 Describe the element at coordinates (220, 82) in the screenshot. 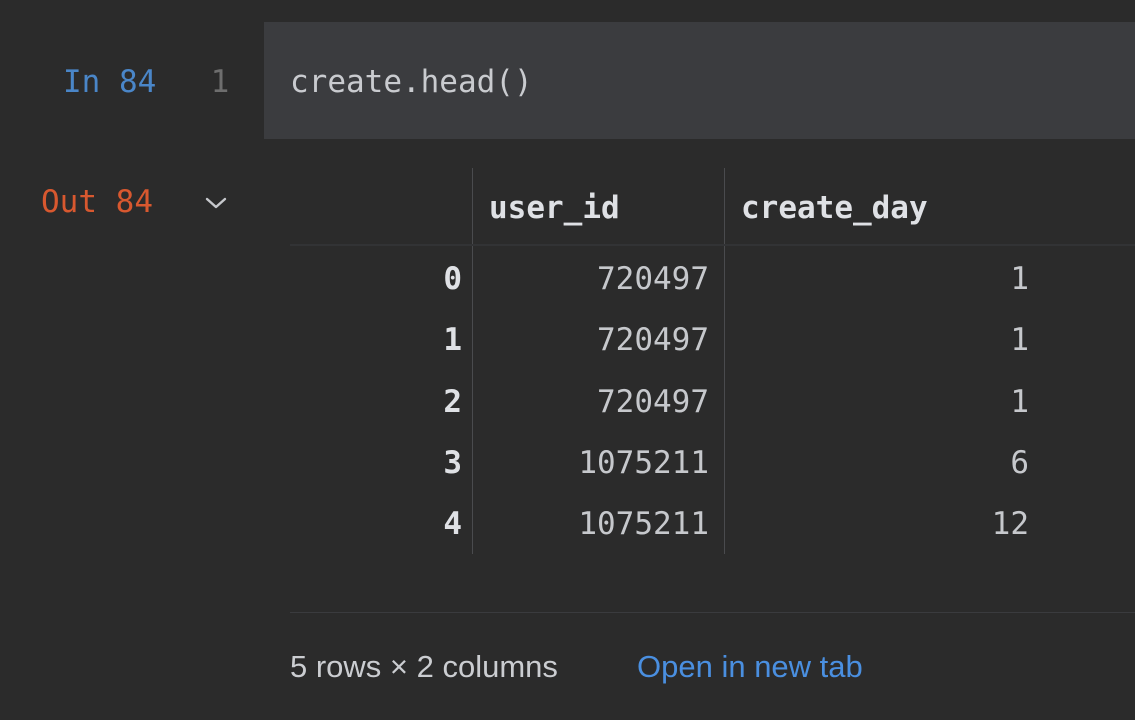

I see `line-number: 1` at that location.